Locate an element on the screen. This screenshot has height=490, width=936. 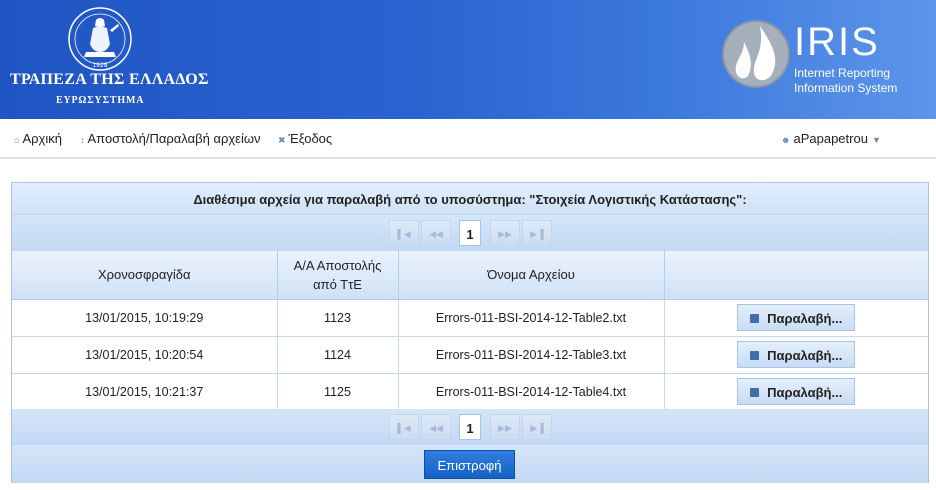
column-header-filename: Όνομα Αρχείου is located at coordinates (531, 275).